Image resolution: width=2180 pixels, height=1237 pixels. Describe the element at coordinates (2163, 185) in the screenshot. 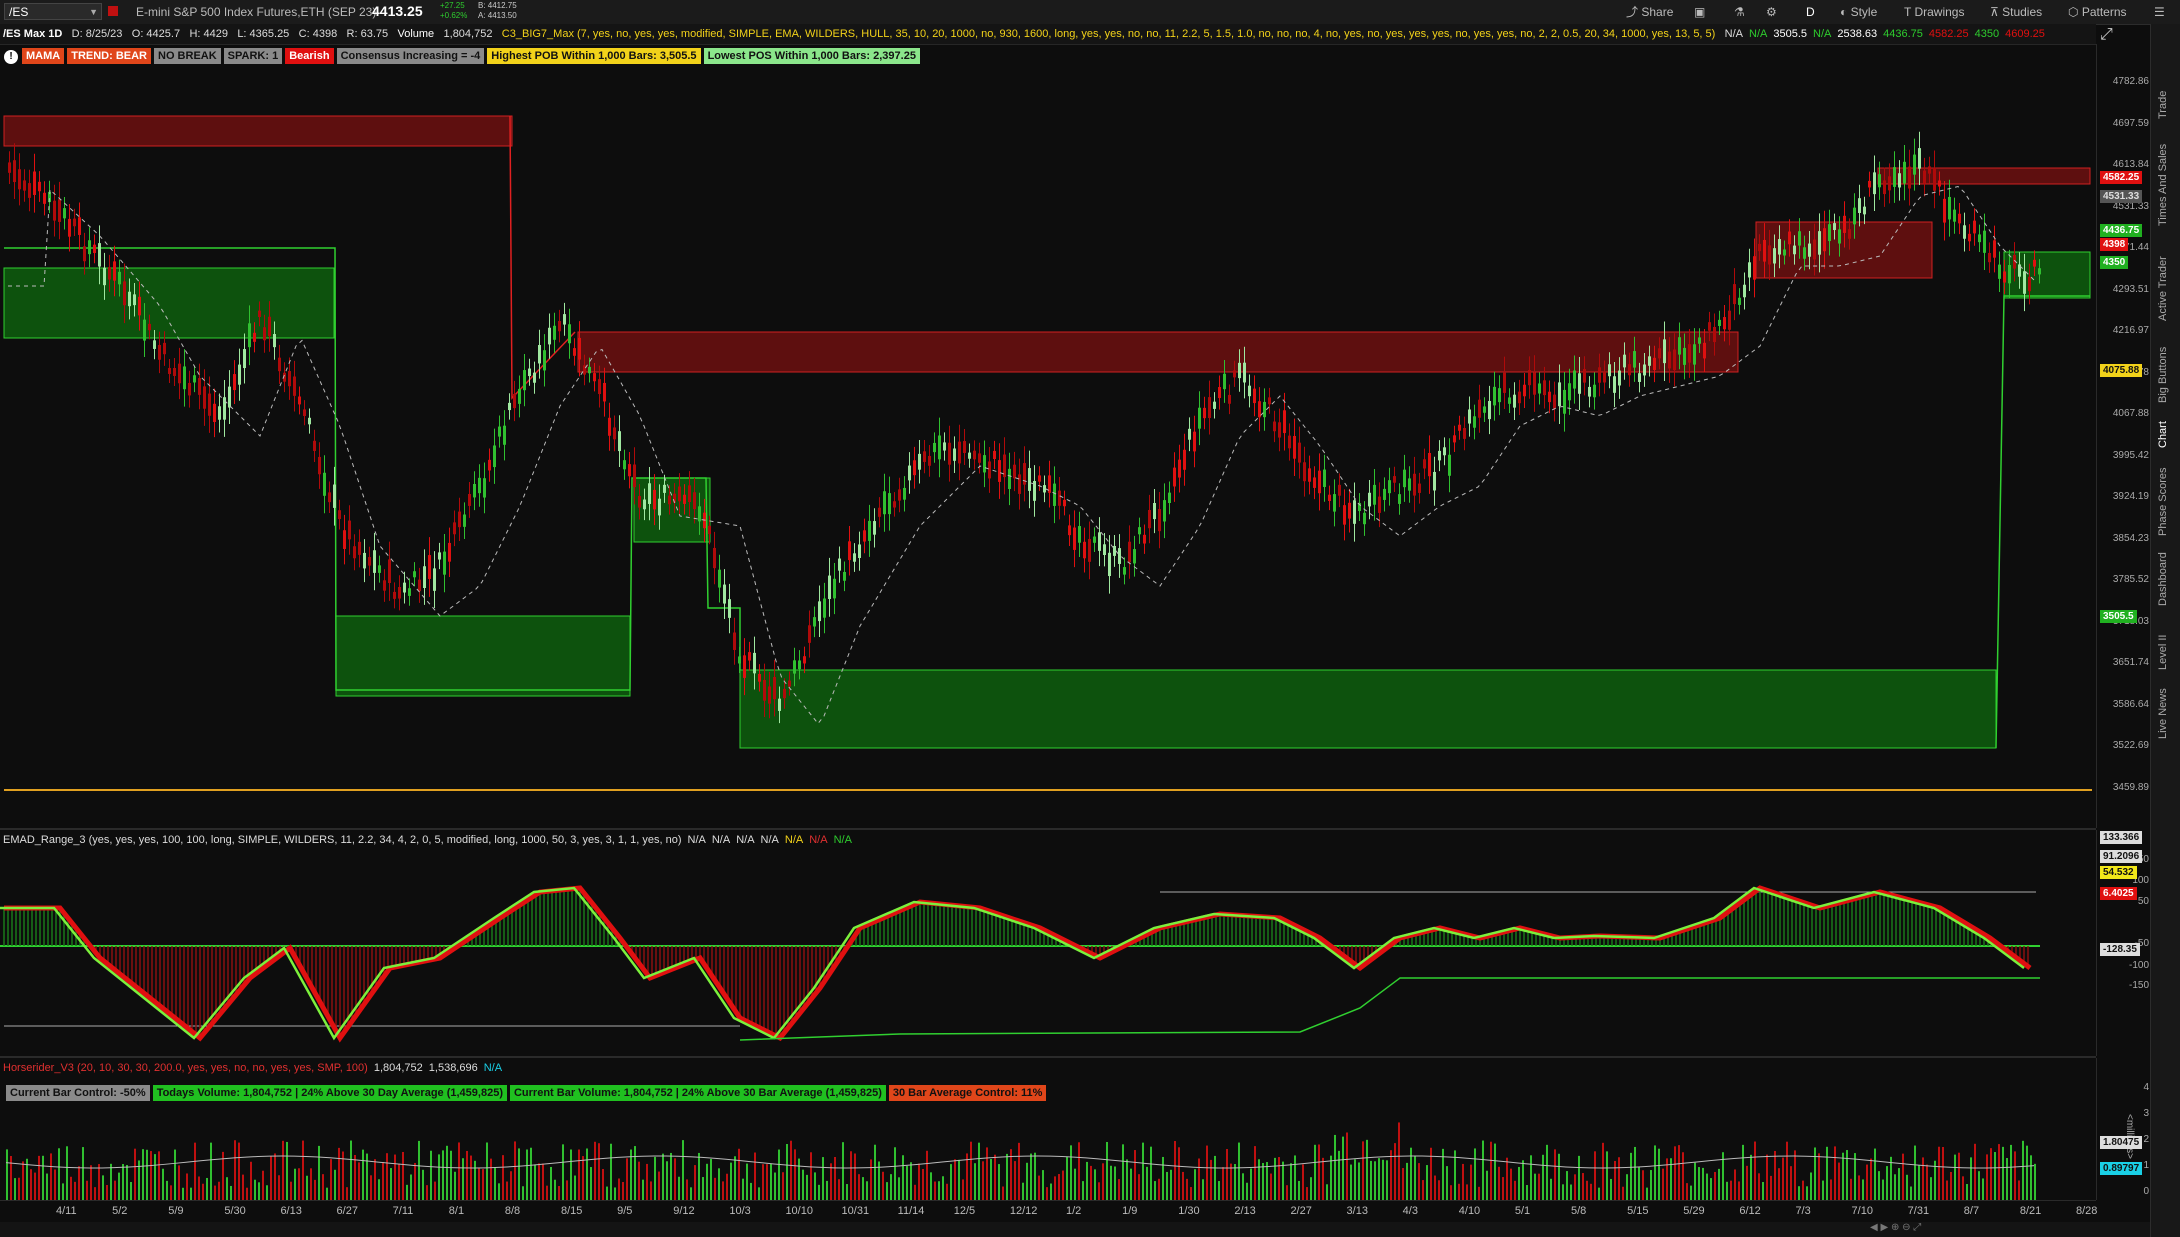

I see `sidebar-tab: Times And Sales` at that location.